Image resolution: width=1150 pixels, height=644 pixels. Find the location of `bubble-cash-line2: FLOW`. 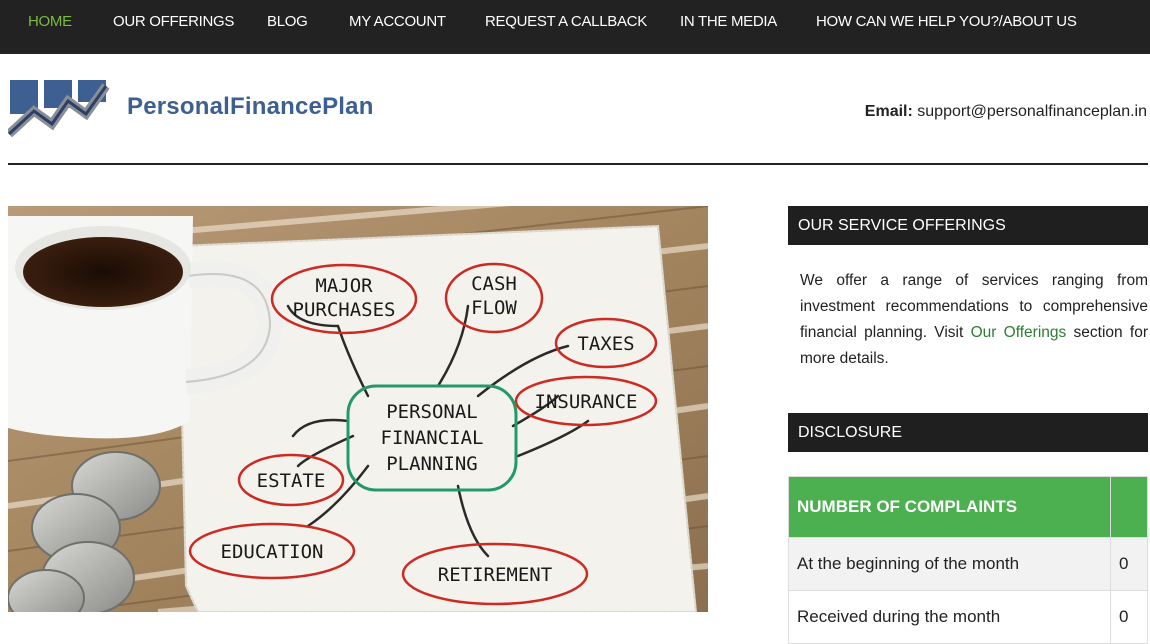

bubble-cash-line2: FLOW is located at coordinates (494, 308).